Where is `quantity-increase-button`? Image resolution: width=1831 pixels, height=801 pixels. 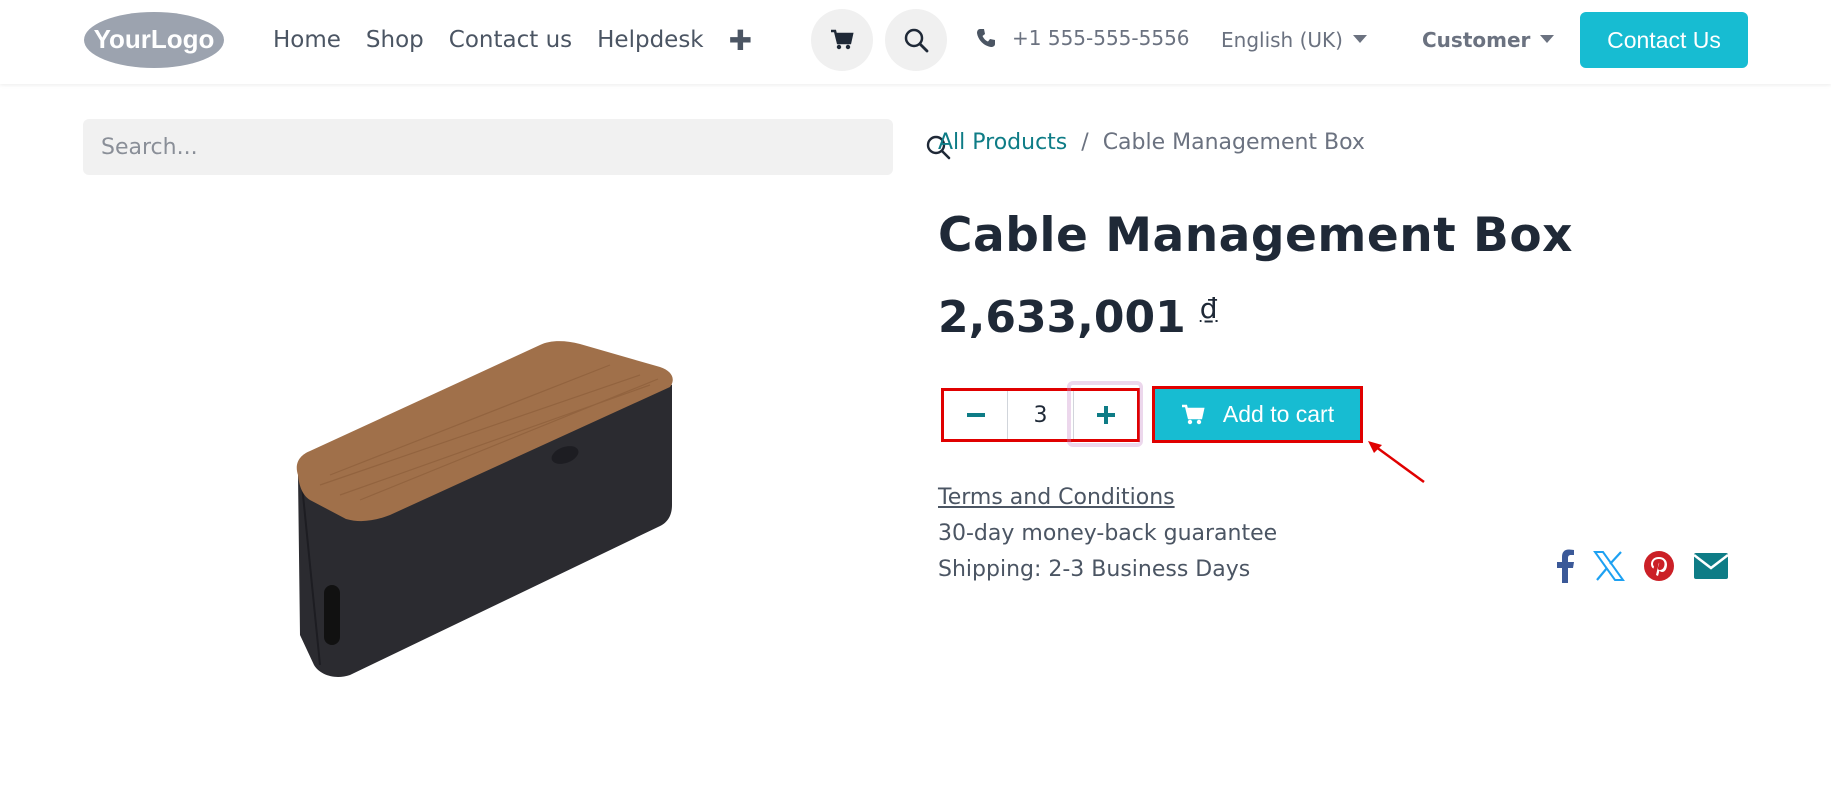 quantity-increase-button is located at coordinates (1105, 415).